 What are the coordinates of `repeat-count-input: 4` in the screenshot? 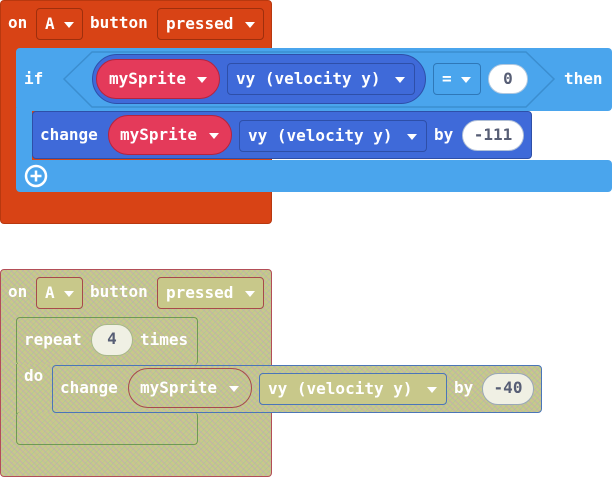 It's located at (112, 340).